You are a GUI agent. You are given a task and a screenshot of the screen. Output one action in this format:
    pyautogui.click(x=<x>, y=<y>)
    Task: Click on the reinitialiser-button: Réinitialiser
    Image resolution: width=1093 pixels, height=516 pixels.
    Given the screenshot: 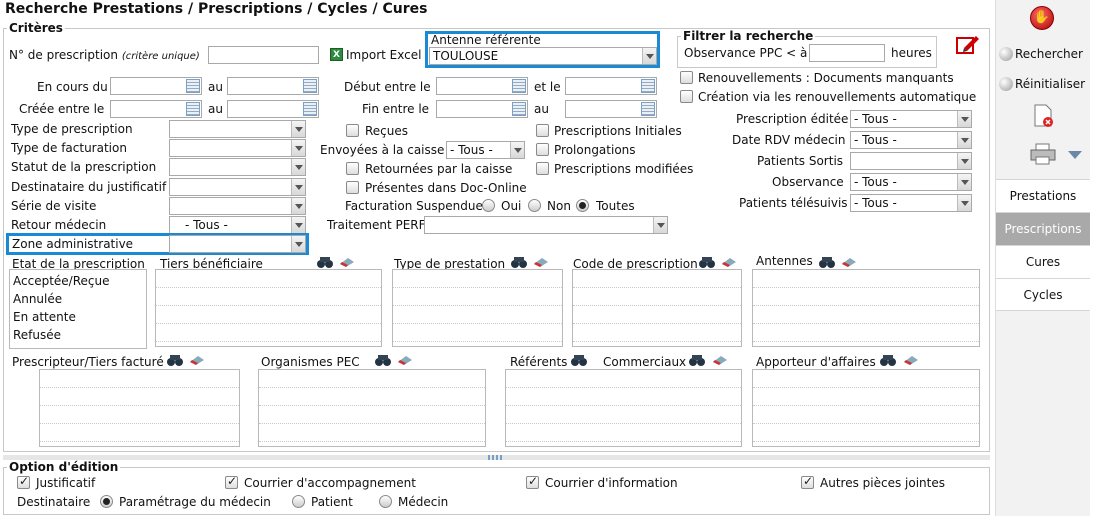 What is the action you would take?
    pyautogui.click(x=1050, y=84)
    